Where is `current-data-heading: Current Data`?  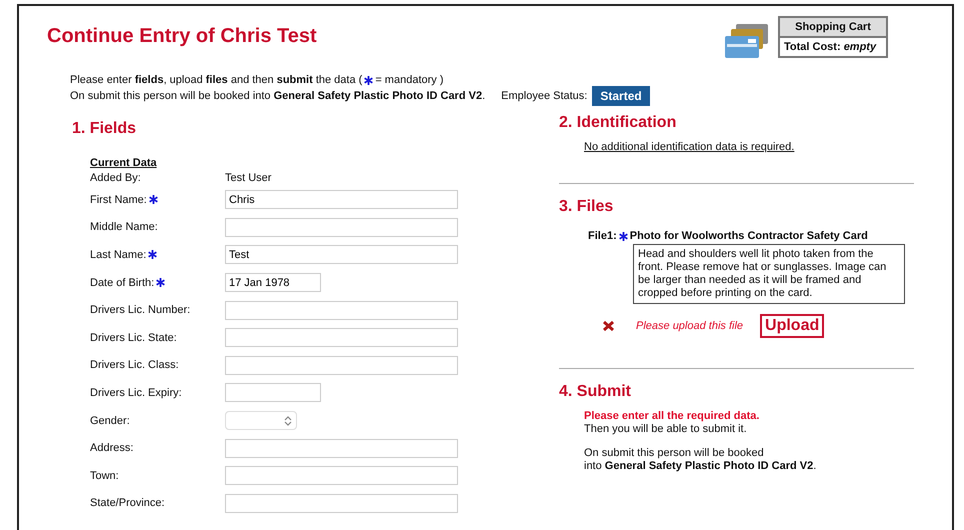 current-data-heading: Current Data is located at coordinates (124, 163).